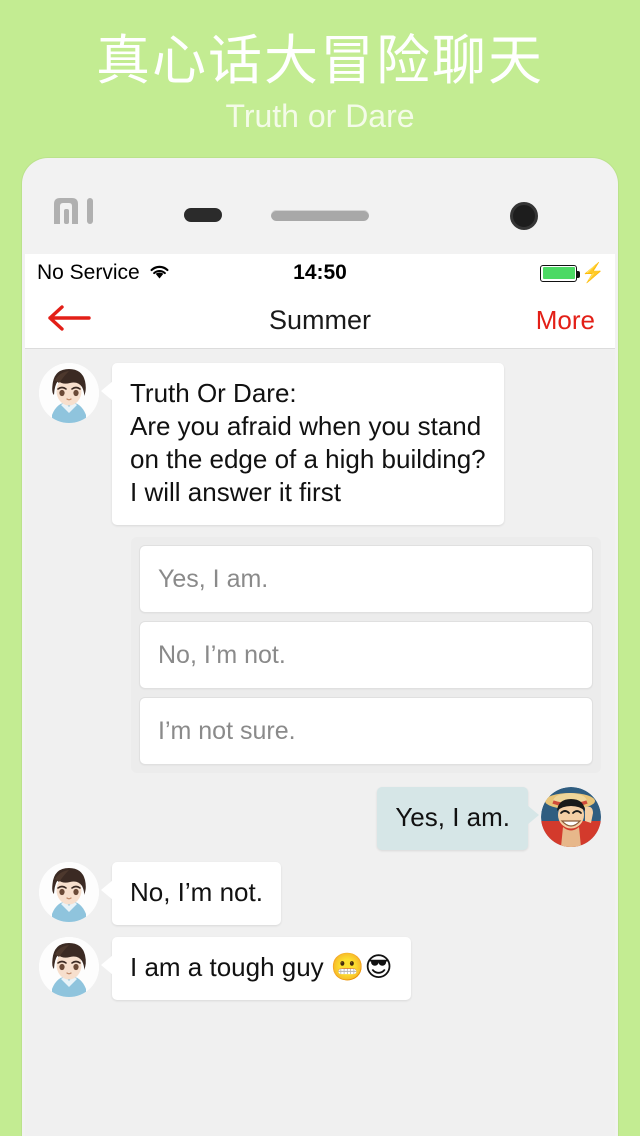 Image resolution: width=640 pixels, height=1136 pixels. I want to click on answer-option-no: No, I’m not., so click(366, 655).